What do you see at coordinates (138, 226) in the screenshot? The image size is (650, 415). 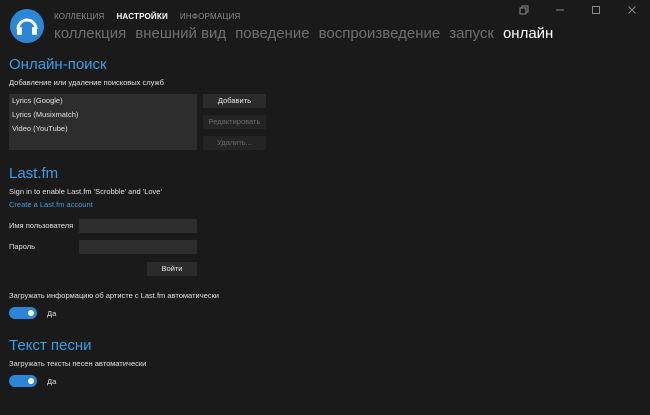 I see `username-field` at bounding box center [138, 226].